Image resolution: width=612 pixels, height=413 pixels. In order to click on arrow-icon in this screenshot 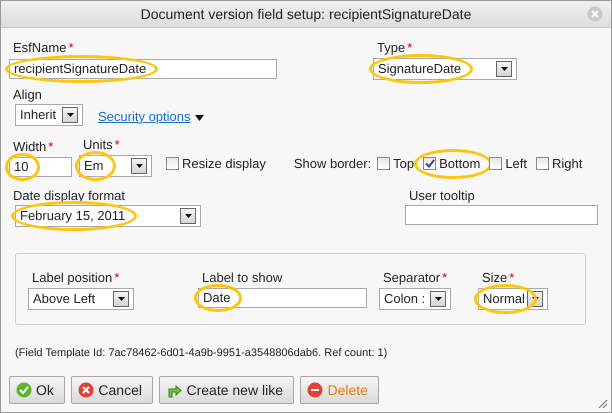, I will do `click(174, 390)`.